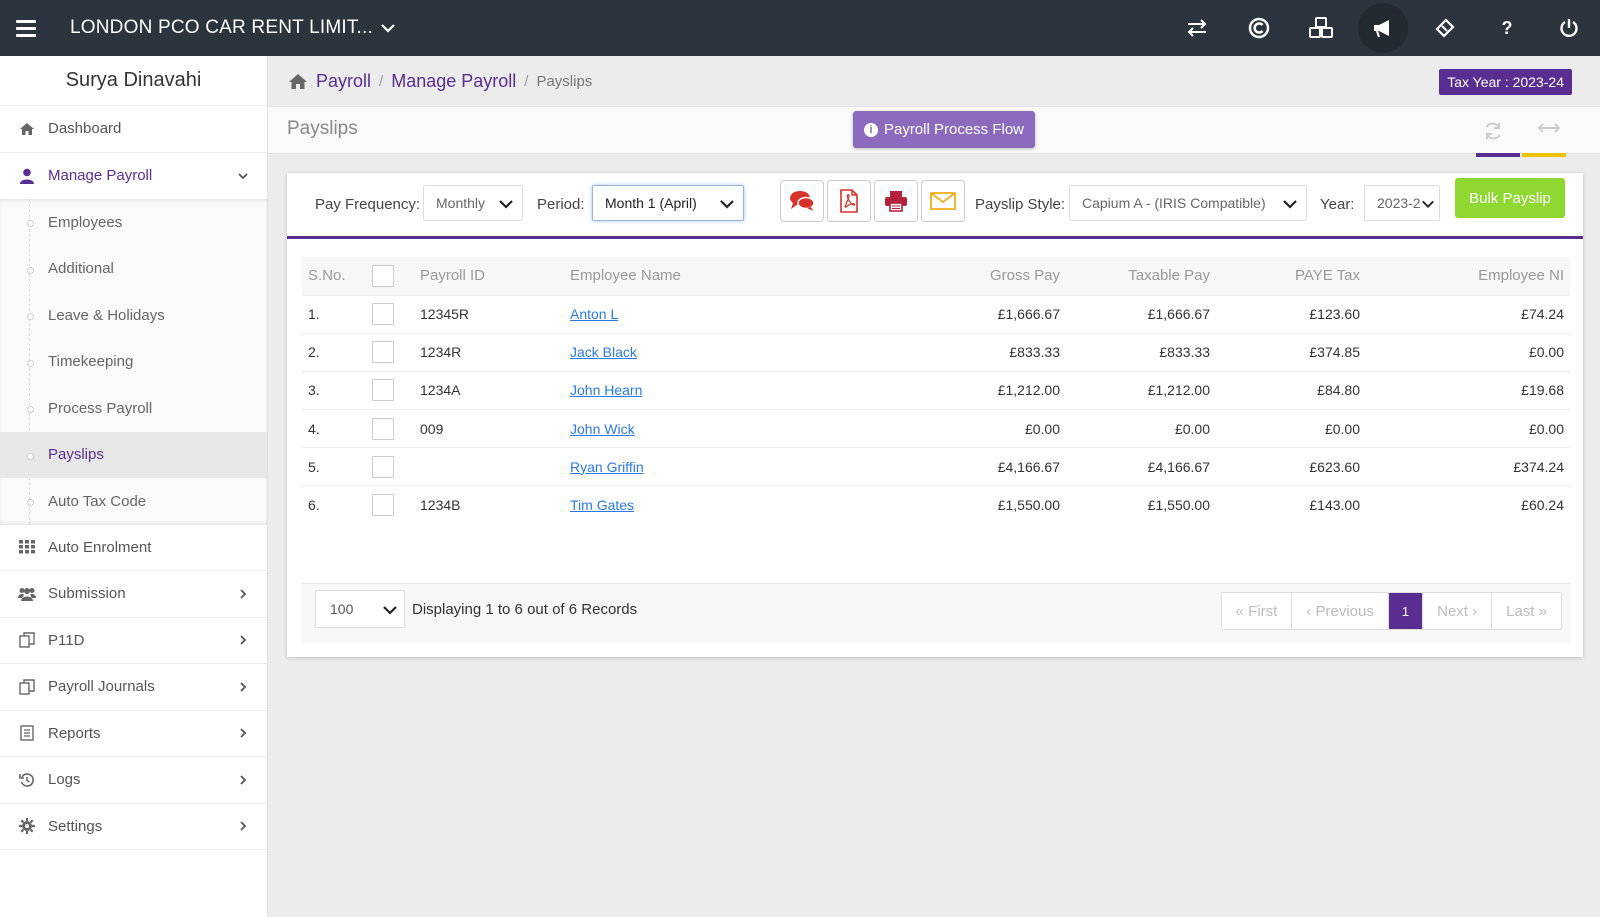 This screenshot has height=917, width=1600. What do you see at coordinates (944, 129) in the screenshot?
I see `payroll-process-flow-button: i Payroll Process Flow` at bounding box center [944, 129].